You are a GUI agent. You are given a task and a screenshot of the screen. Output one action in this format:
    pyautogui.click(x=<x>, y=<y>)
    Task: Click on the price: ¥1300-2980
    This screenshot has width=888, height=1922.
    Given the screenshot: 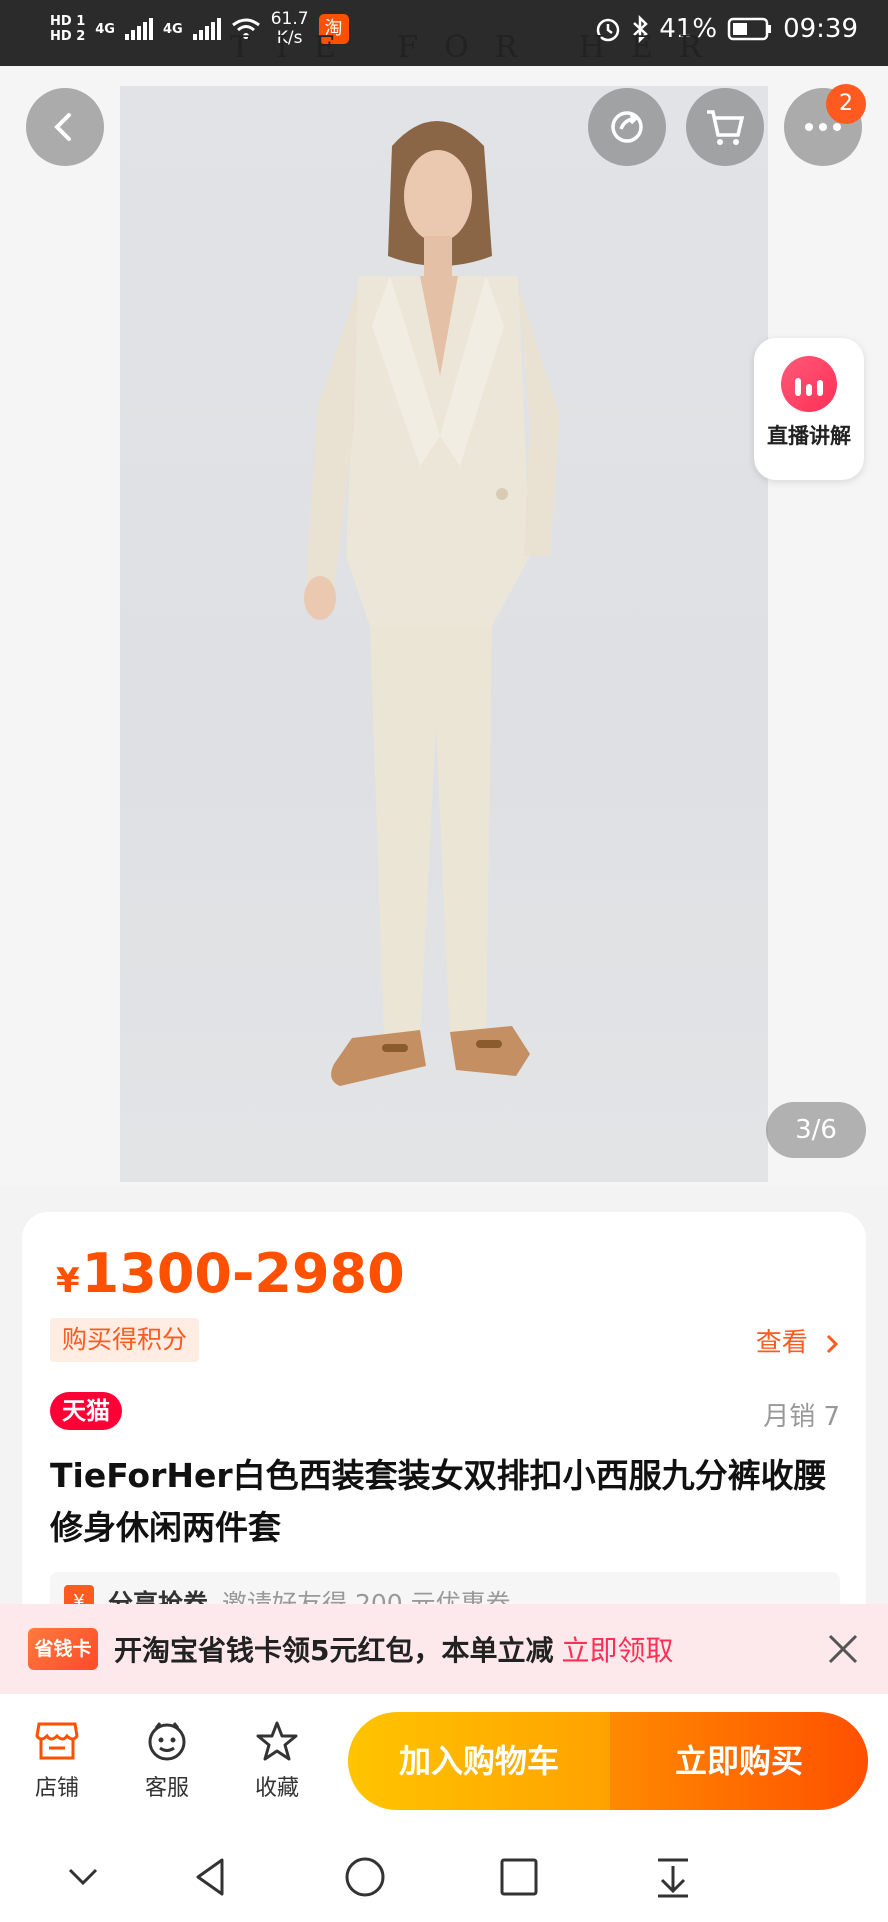 What is the action you would take?
    pyautogui.click(x=230, y=1273)
    